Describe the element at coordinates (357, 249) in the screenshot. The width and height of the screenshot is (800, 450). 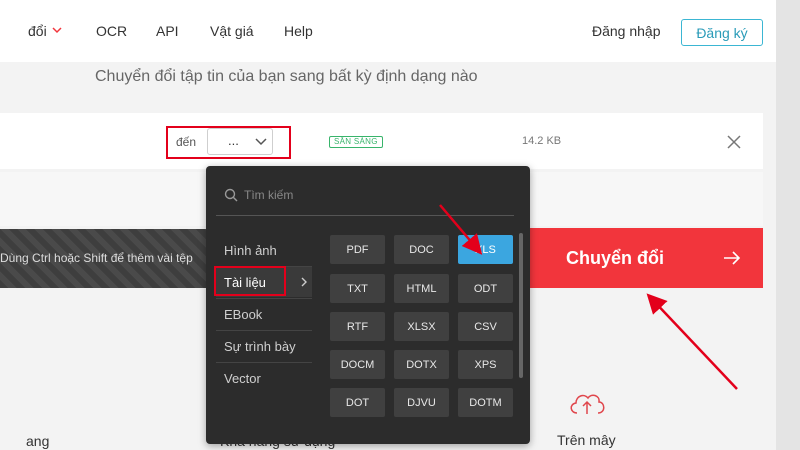
I see `format-pdf: PDF` at that location.